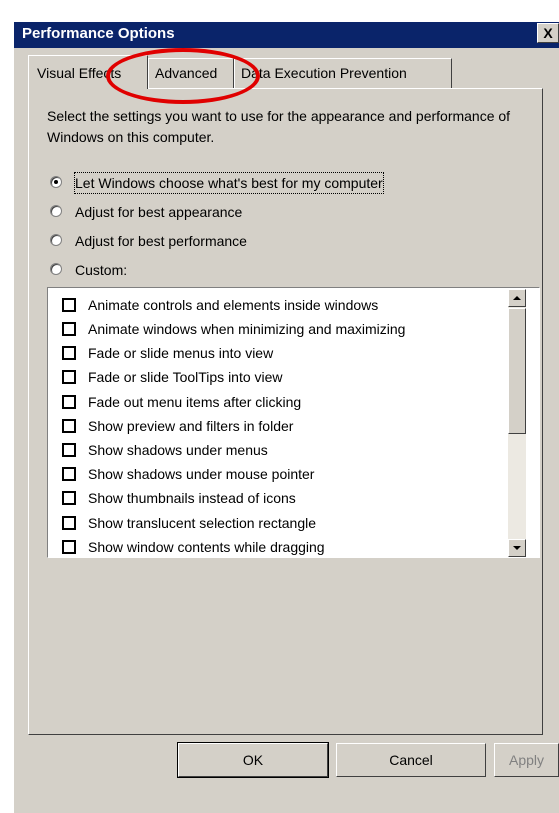  I want to click on ok-button: OK, so click(253, 760).